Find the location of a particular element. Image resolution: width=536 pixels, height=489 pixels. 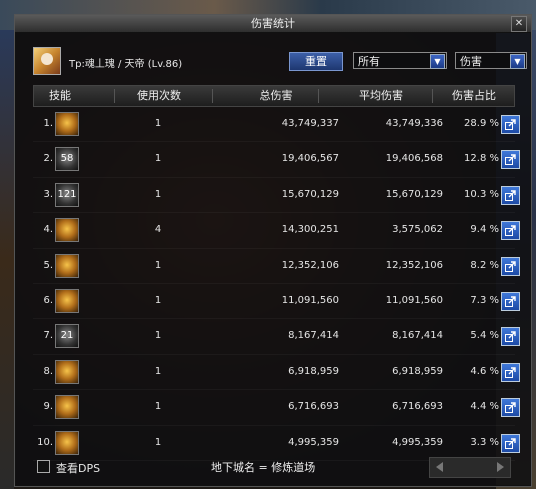

reset-button: 重置 is located at coordinates (316, 61).